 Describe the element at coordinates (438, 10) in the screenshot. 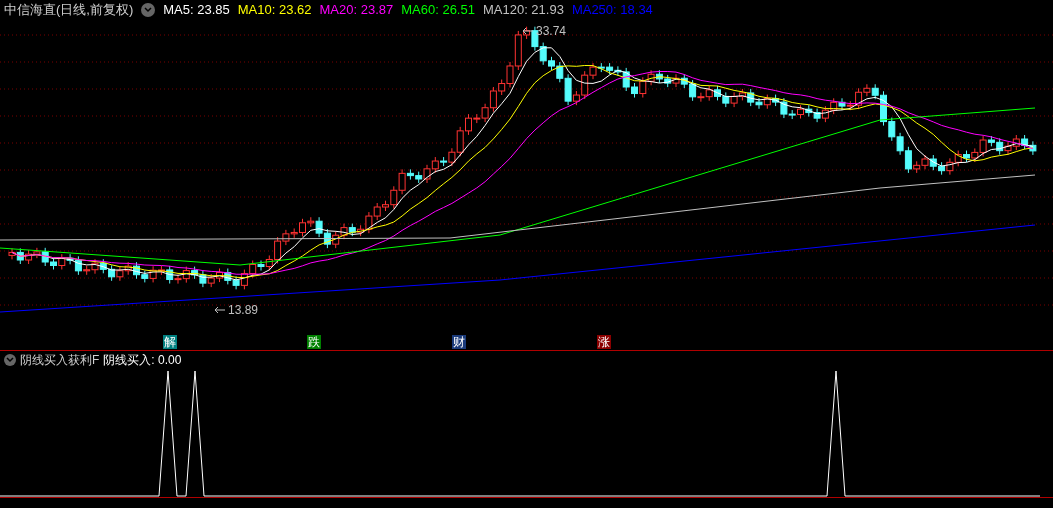

I see `ma-value: MA60: 26.51` at that location.